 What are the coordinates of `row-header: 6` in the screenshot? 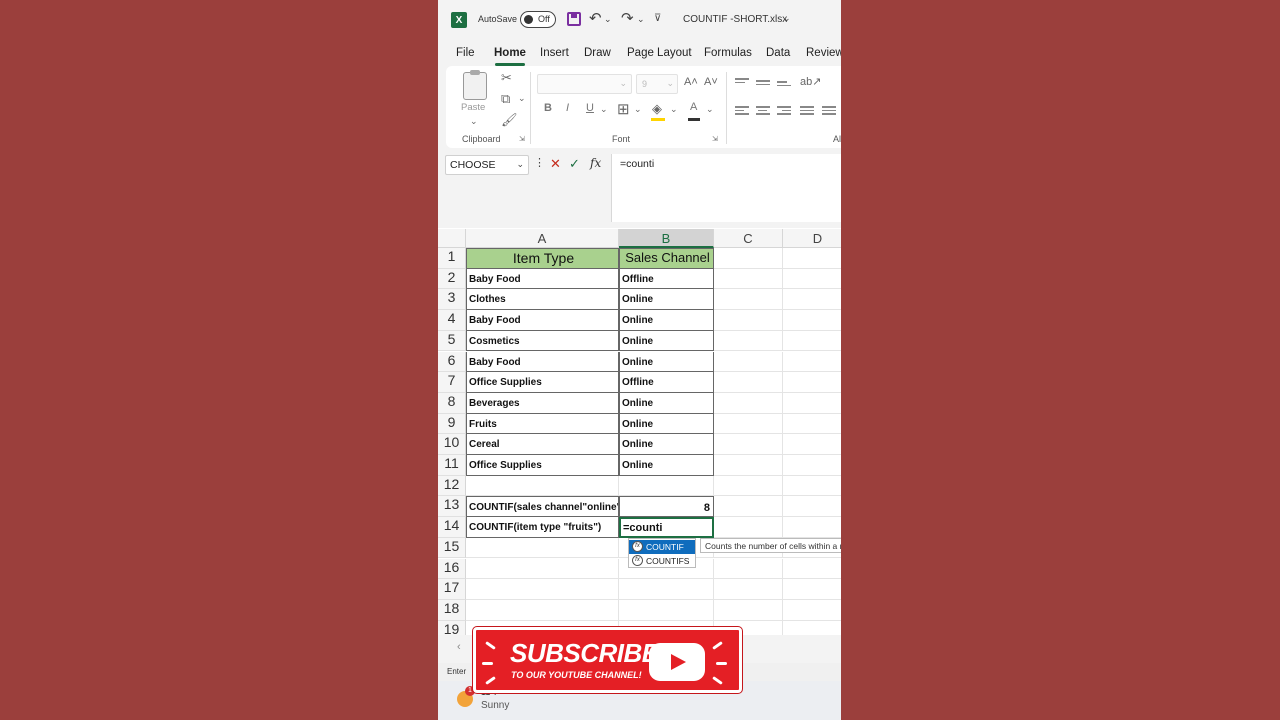 It's located at (452, 362).